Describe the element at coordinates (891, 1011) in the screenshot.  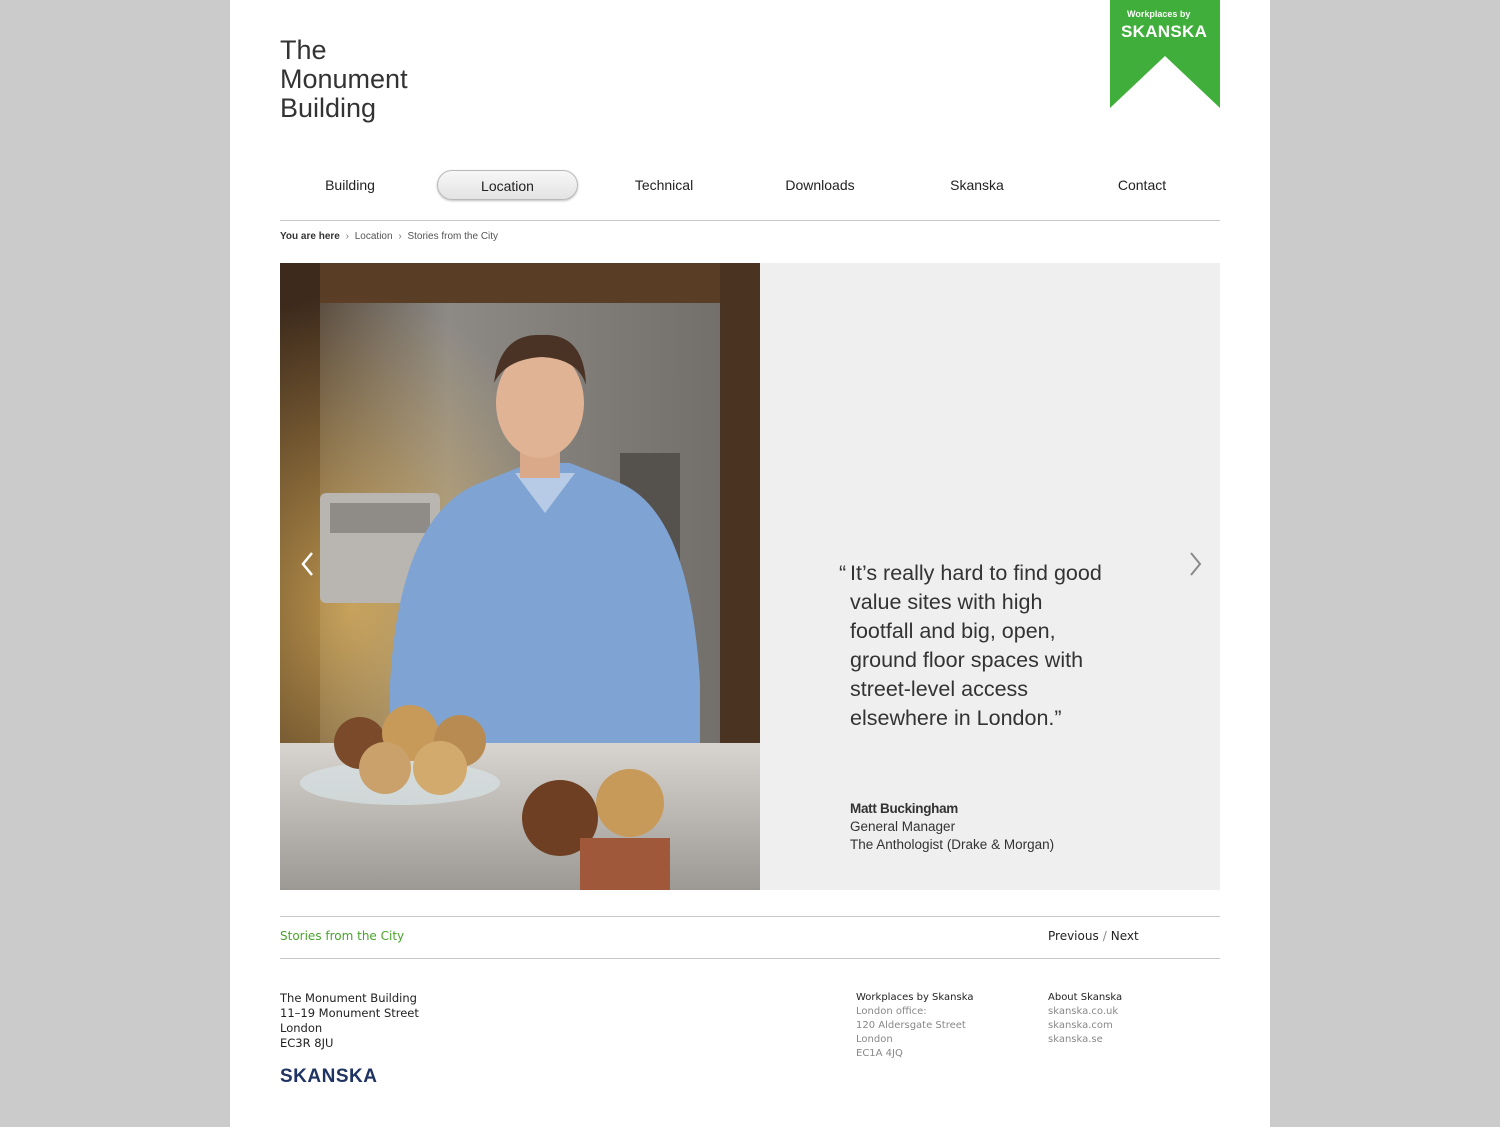
I see `footer-line: London office:` at that location.